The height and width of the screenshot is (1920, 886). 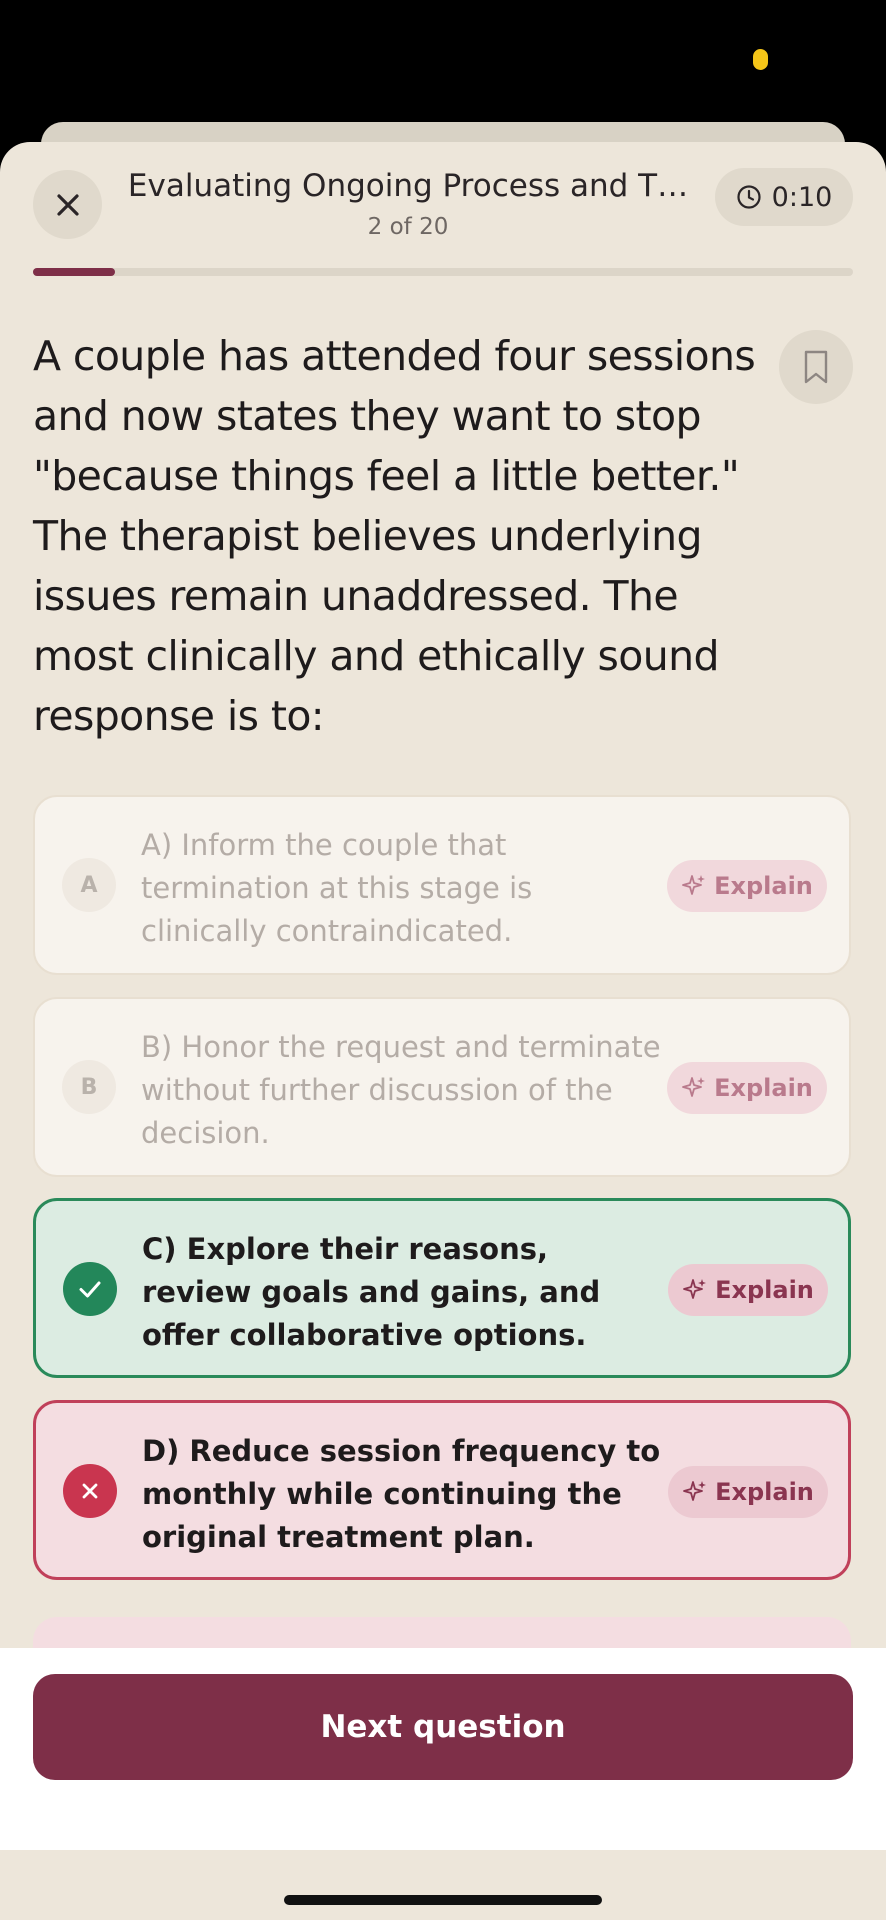 I want to click on incorrect-badge, so click(x=90, y=1491).